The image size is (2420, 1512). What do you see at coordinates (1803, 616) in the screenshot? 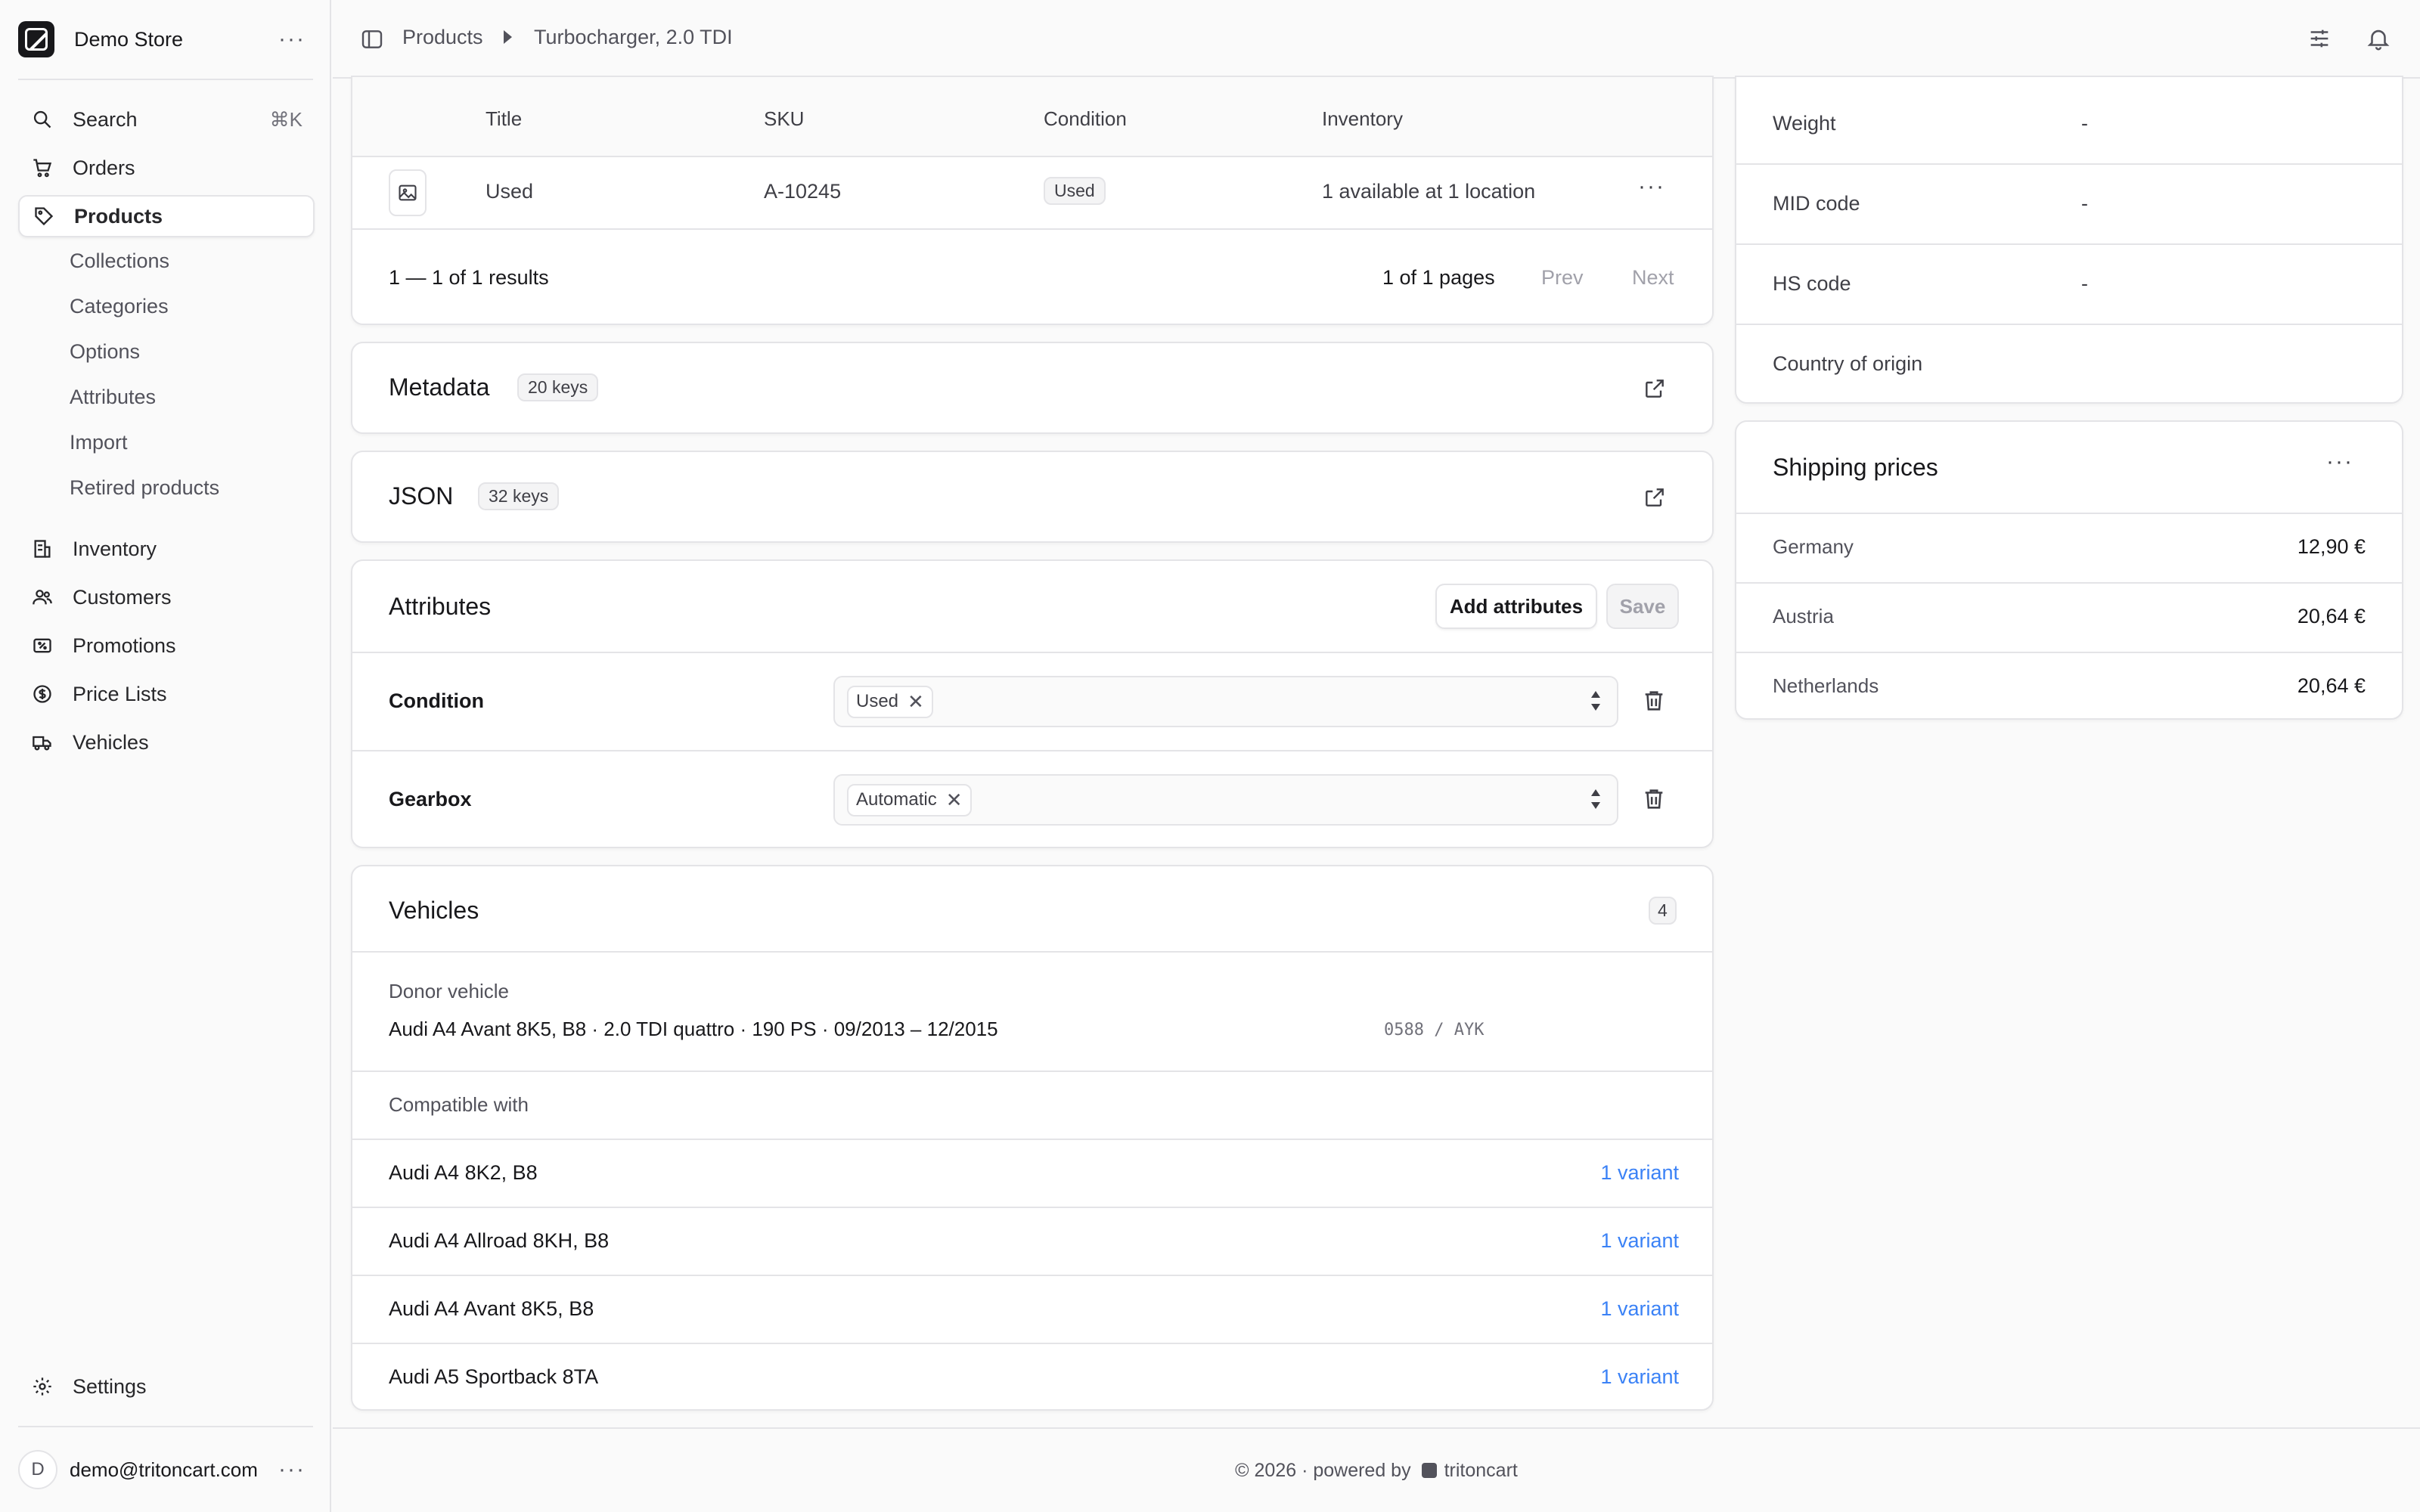
I see `shipping-country: Austria` at bounding box center [1803, 616].